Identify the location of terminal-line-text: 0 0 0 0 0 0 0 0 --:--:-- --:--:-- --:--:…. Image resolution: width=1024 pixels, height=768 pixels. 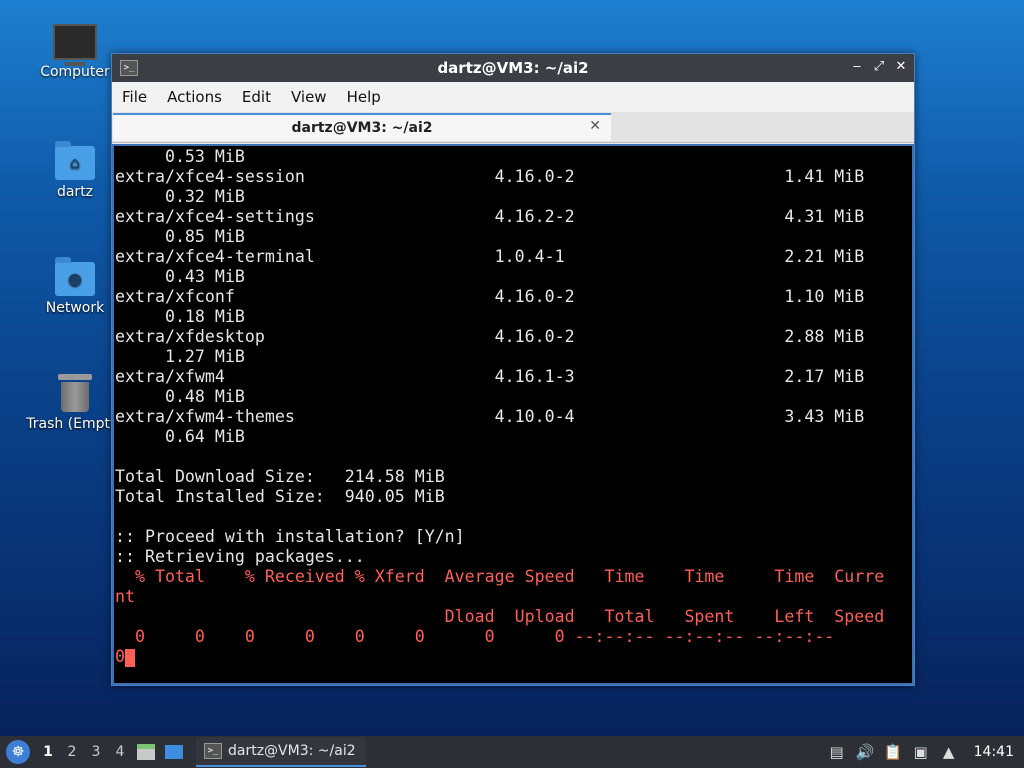
(475, 636).